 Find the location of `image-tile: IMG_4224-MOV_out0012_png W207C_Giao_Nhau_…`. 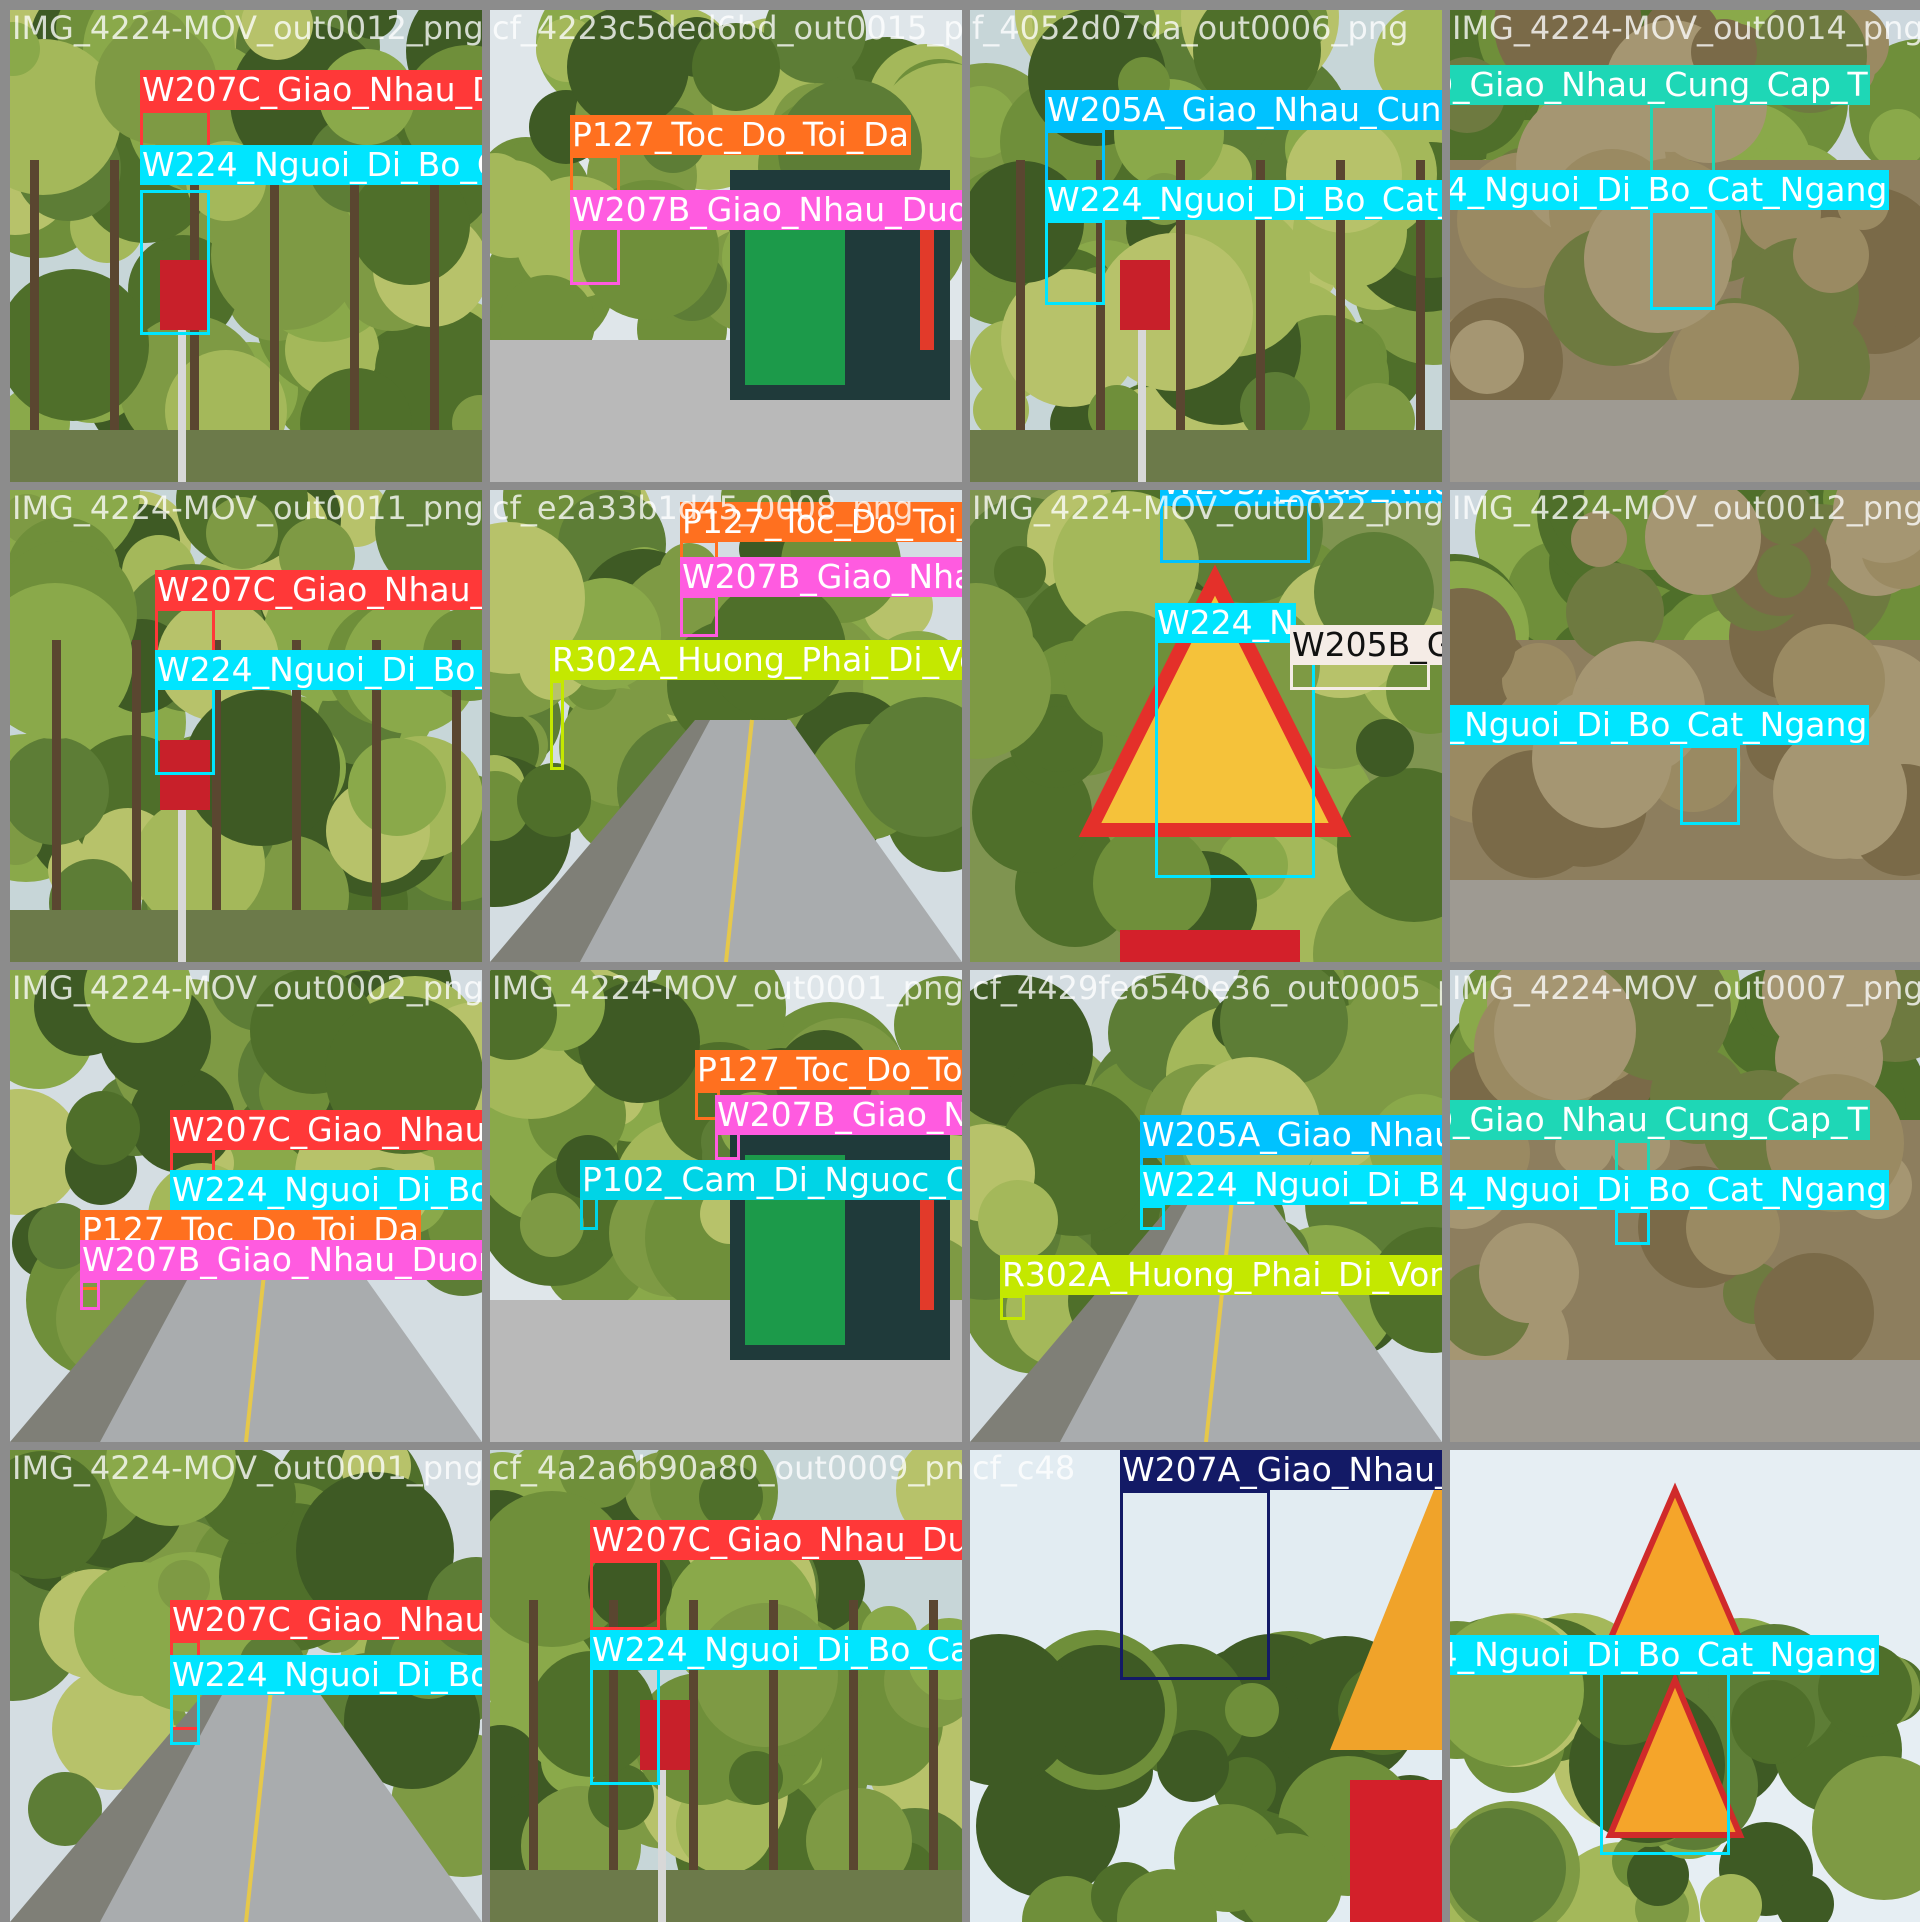

image-tile: IMG_4224-MOV_out0012_png W207C_Giao_Nhau_… is located at coordinates (246, 246).